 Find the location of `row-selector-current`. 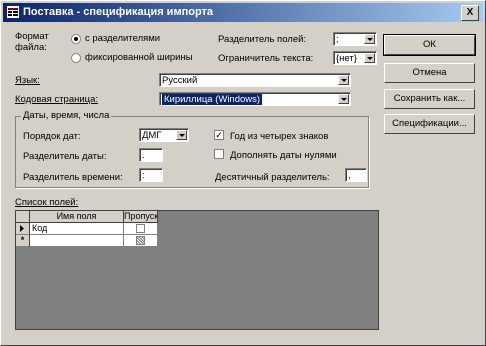

row-selector-current is located at coordinates (23, 229).